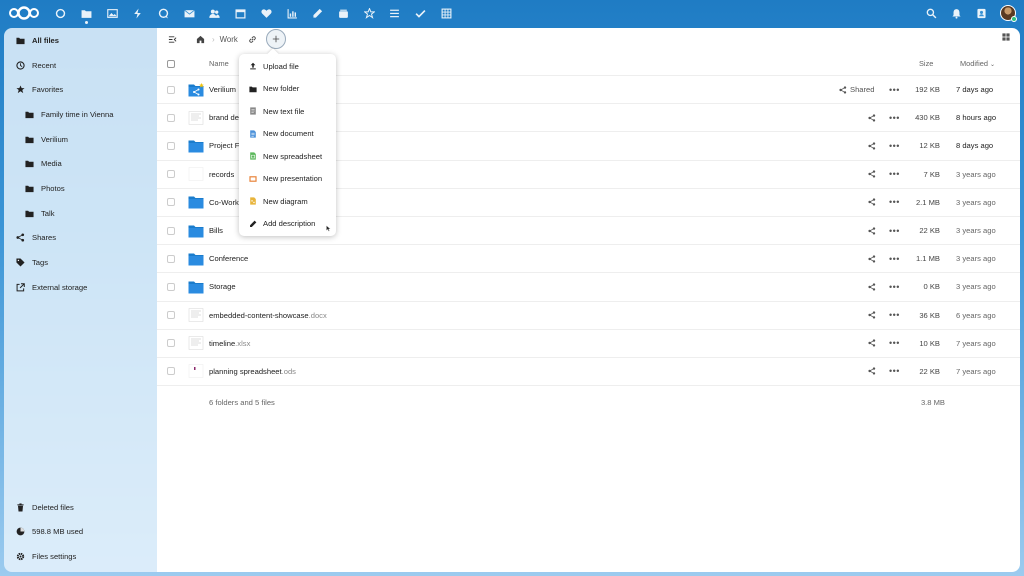 Image resolution: width=1024 pixels, height=576 pixels. Describe the element at coordinates (80, 188) in the screenshot. I see `nav-favorite-photos: Photos` at that location.